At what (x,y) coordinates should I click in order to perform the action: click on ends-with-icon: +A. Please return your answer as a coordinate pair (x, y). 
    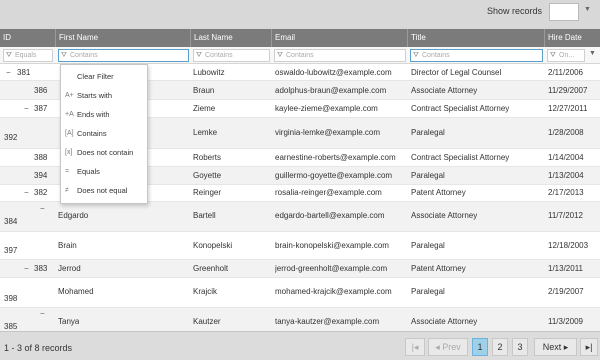
    Looking at the image, I should click on (69, 114).